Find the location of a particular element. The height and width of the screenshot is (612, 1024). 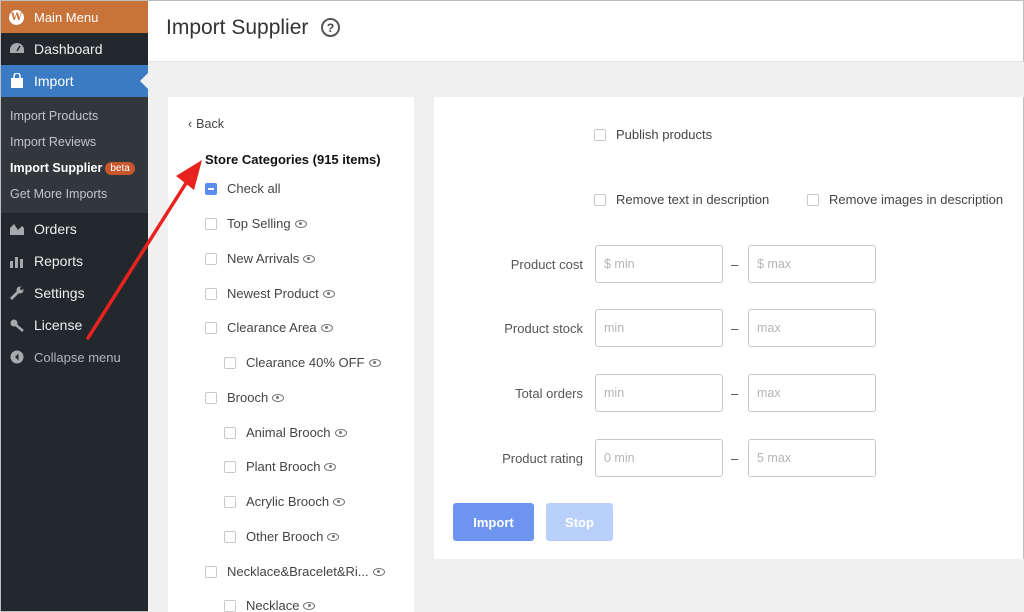

product-stock-max-input: max is located at coordinates (812, 328).